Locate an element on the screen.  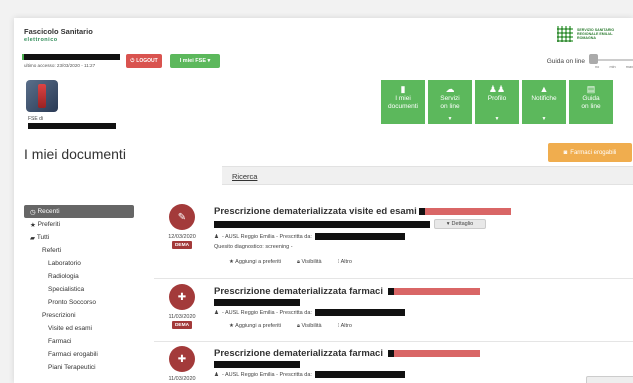
sidebar-item-farmaci: Farmaci is located at coordinates (79, 341).